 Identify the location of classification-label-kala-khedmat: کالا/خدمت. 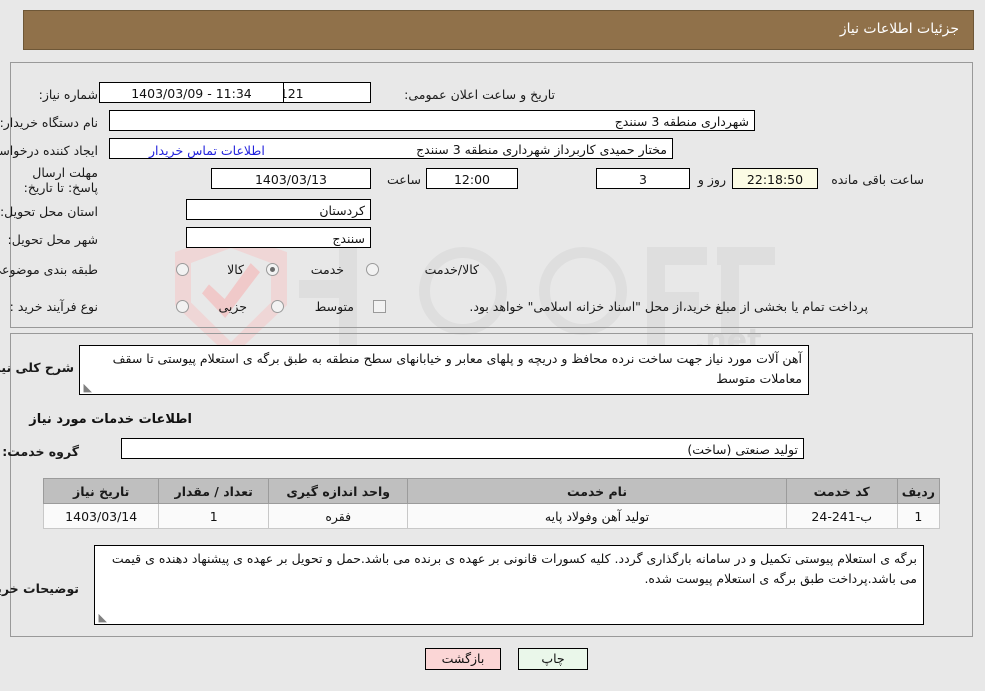
(452, 269).